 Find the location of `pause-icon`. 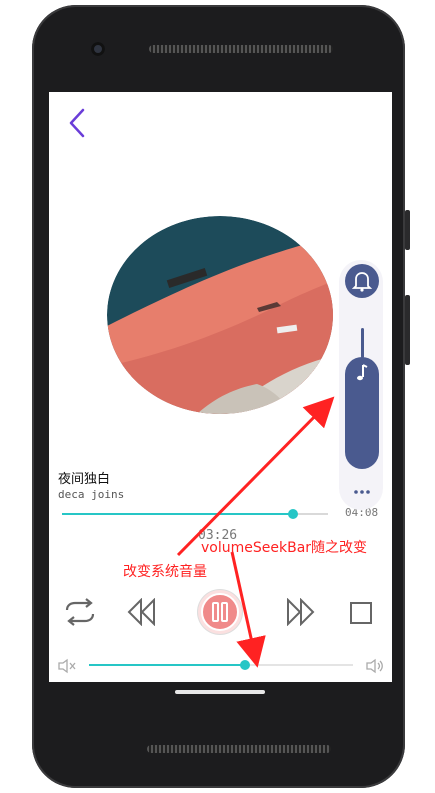

pause-icon is located at coordinates (220, 612).